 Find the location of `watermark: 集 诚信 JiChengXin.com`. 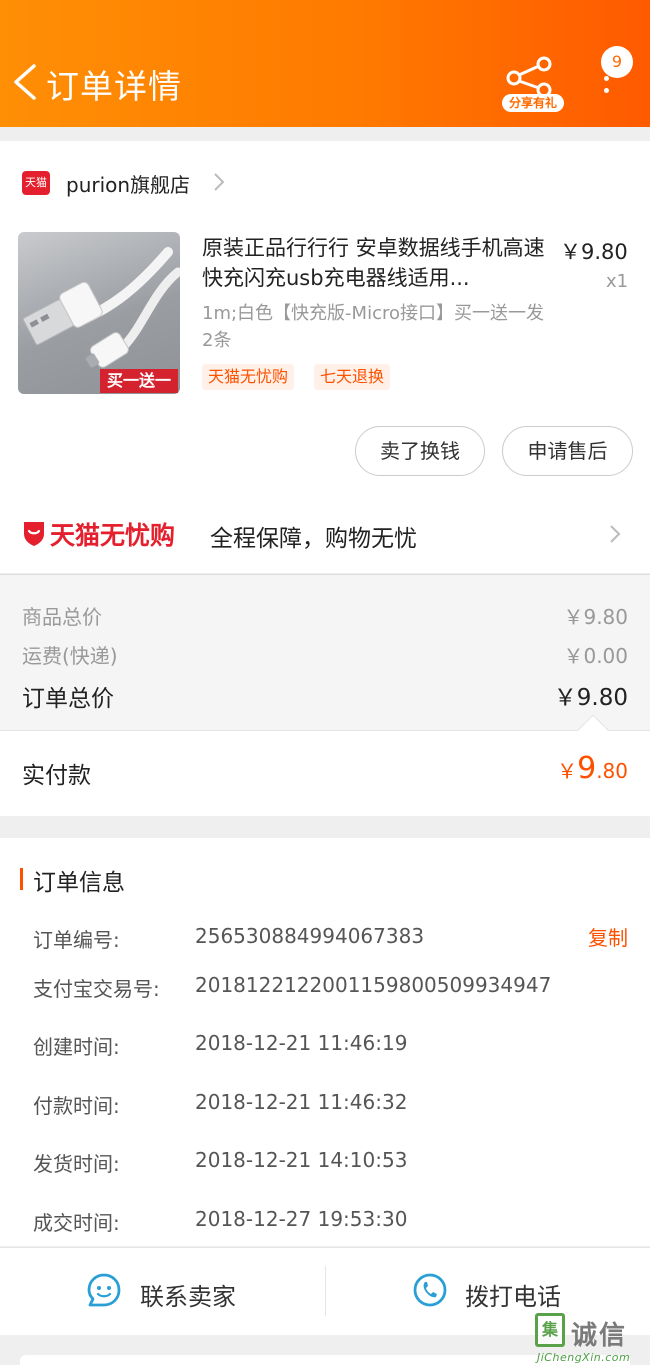

watermark: 集 诚信 JiChengXin.com is located at coordinates (592, 1339).